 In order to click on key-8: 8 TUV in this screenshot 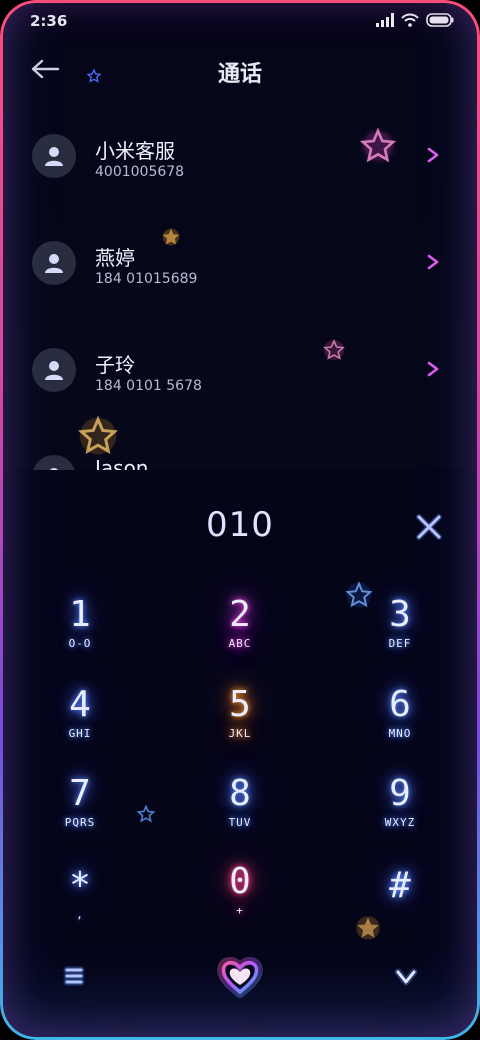, I will do `click(240, 814)`.